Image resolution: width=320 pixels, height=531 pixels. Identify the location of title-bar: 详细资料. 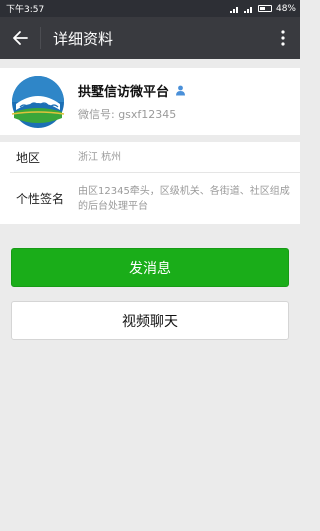
(150, 38).